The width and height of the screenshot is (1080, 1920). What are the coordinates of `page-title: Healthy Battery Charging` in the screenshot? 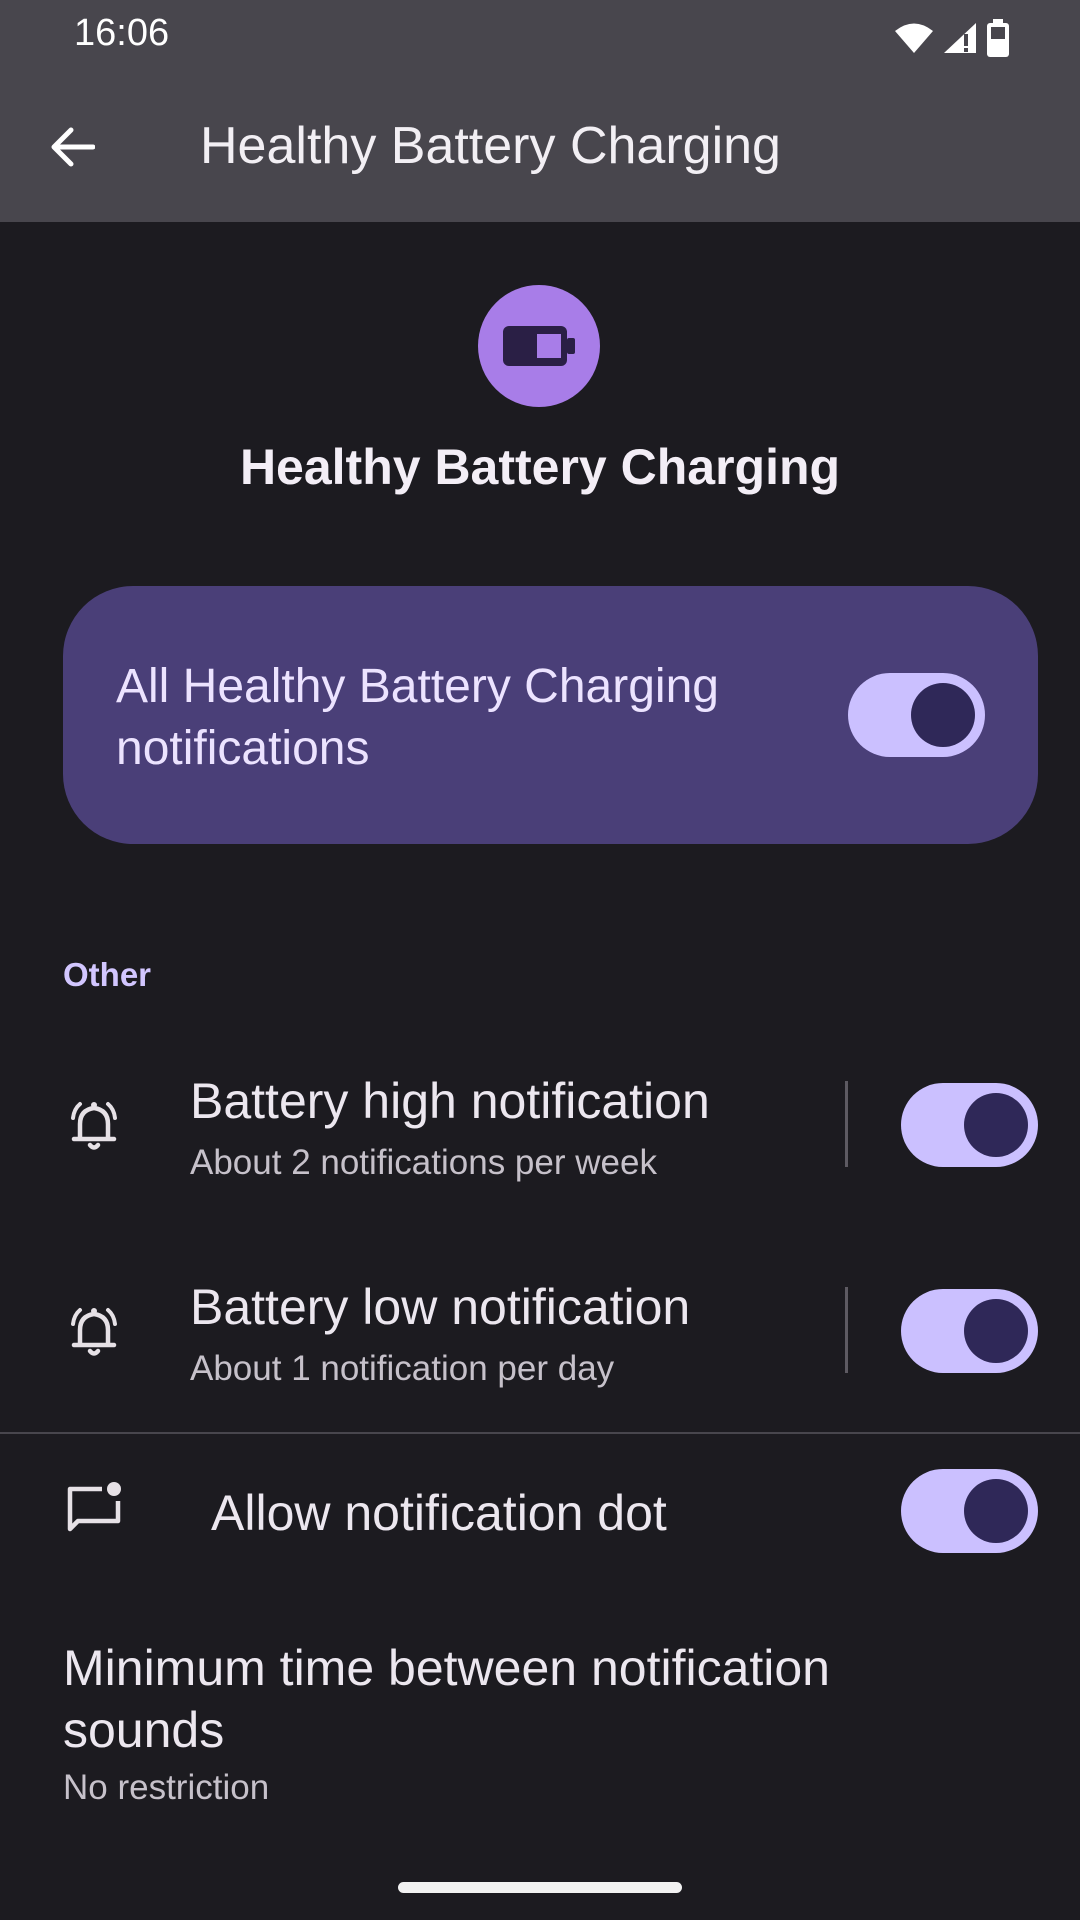 It's located at (540, 467).